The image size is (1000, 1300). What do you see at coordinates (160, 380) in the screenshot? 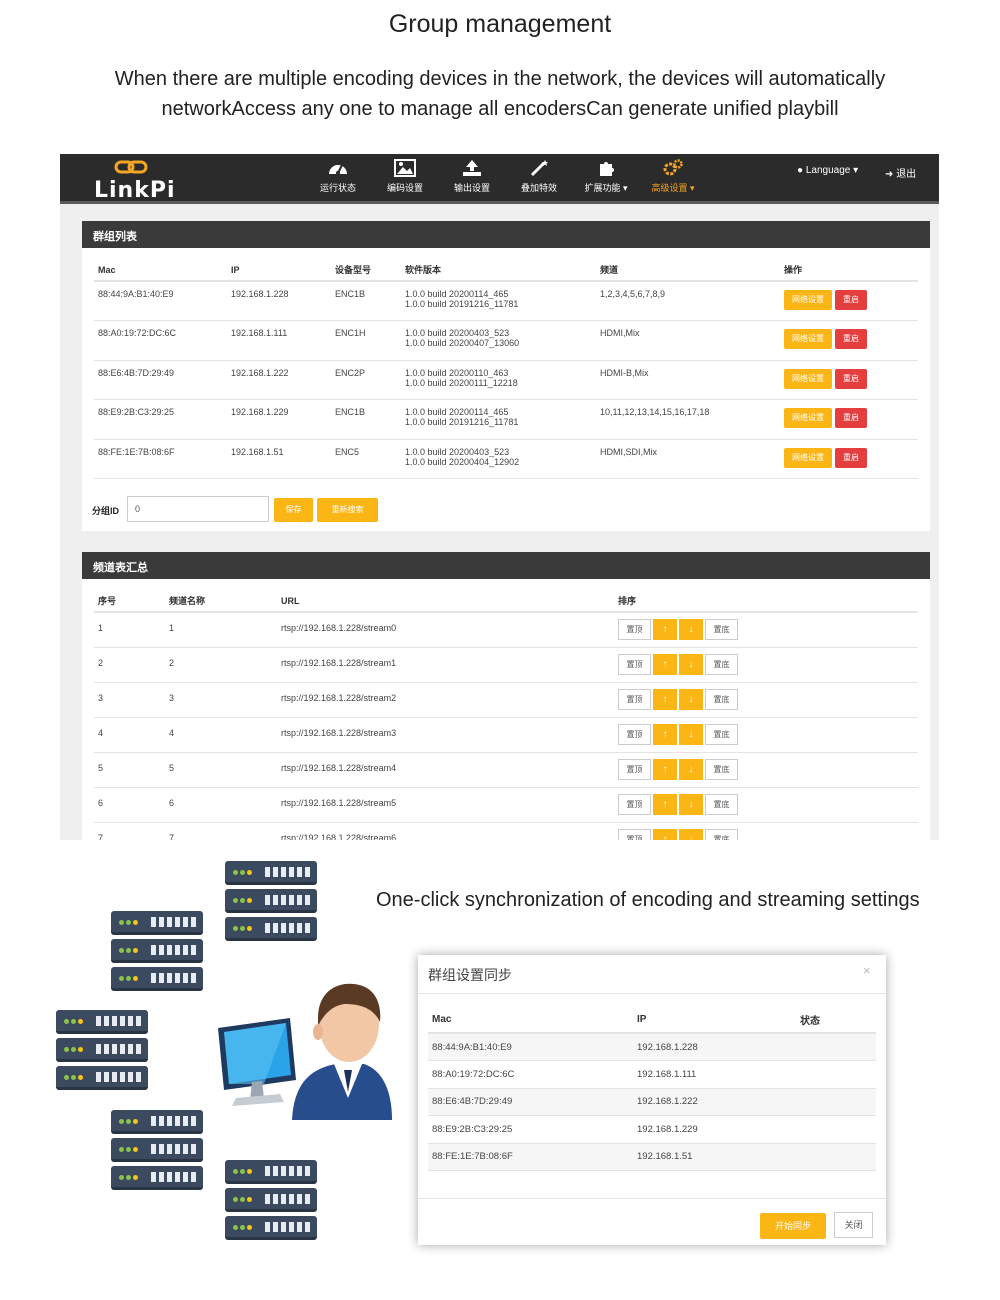
I see `mac-cell: 88:E6:4B:7D:29:49` at bounding box center [160, 380].